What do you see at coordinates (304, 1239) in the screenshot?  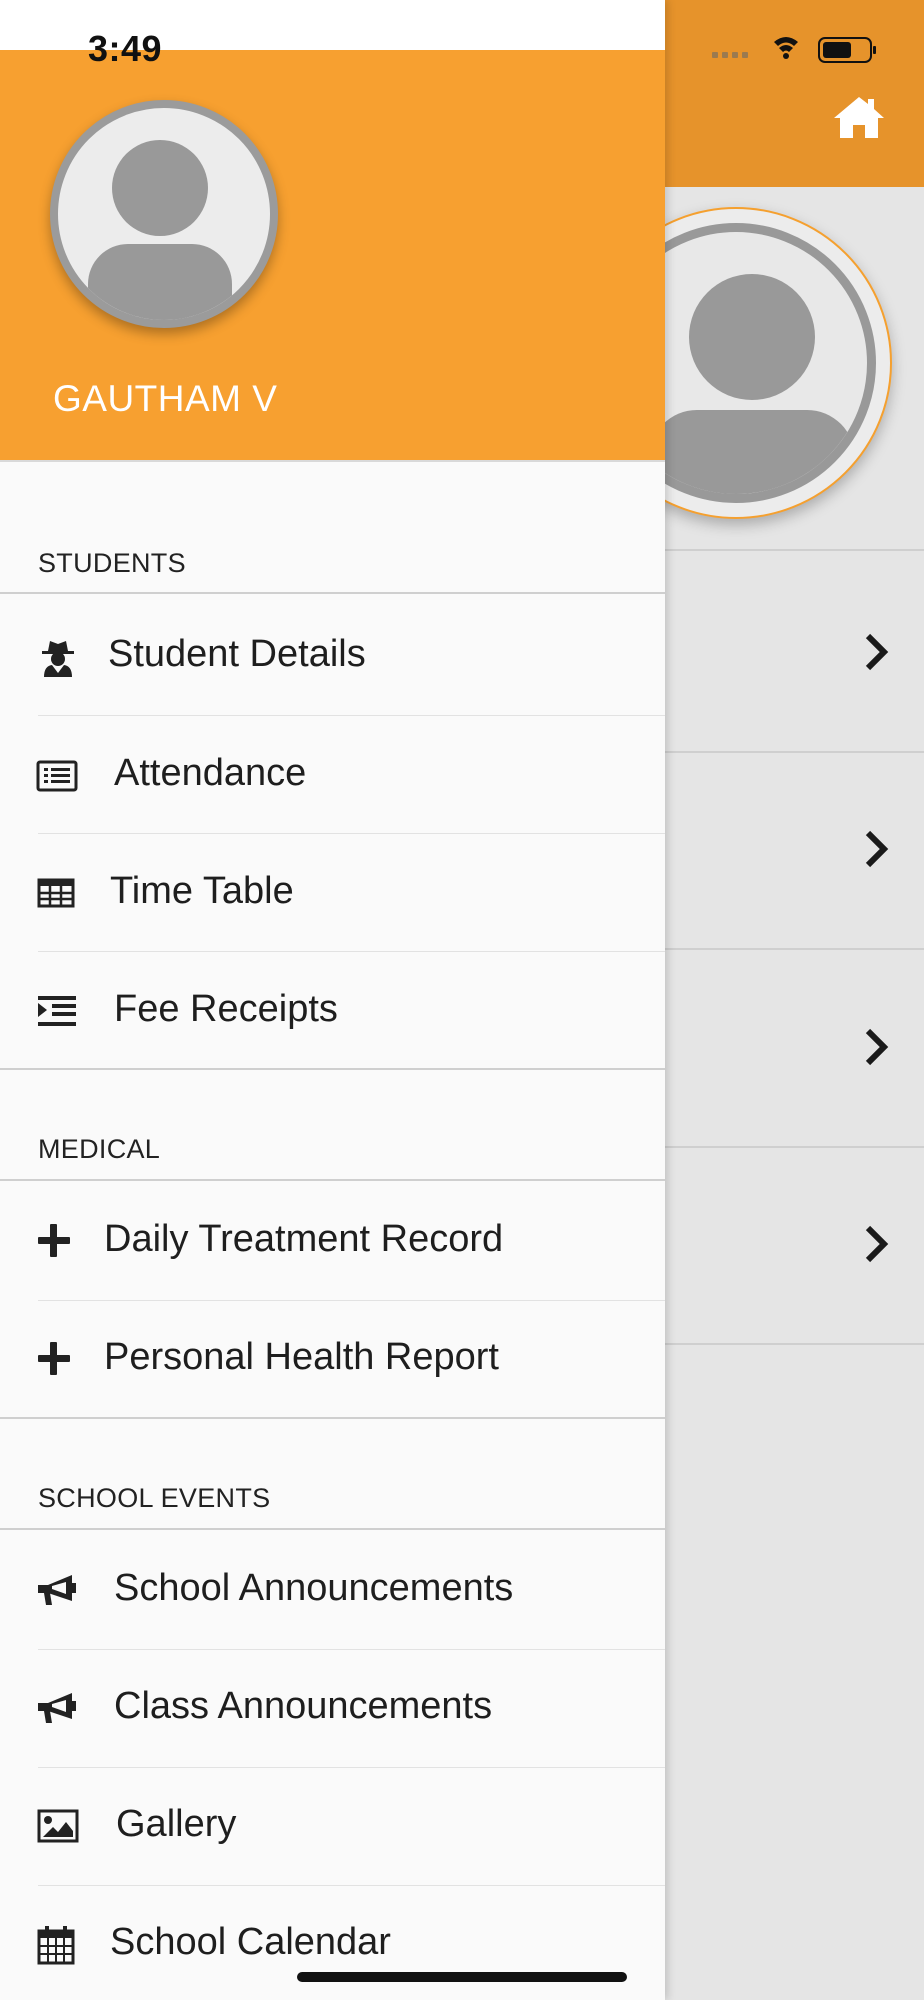 I see `menu-item-label: Daily Treatment Record` at bounding box center [304, 1239].